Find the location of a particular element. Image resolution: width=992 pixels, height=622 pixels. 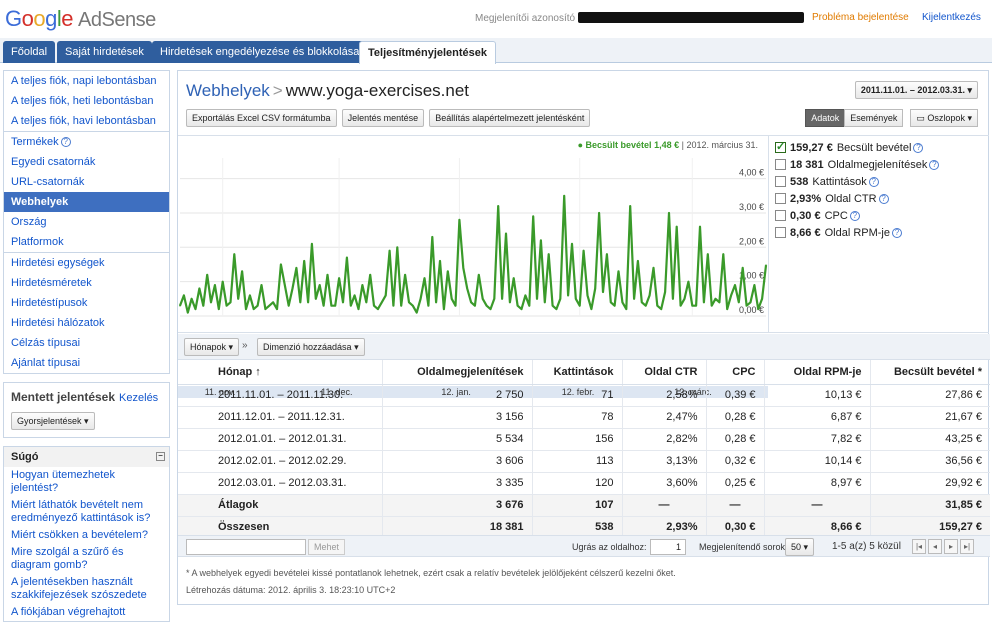

col-revenue: Becsült bevétel * is located at coordinates (929, 372).